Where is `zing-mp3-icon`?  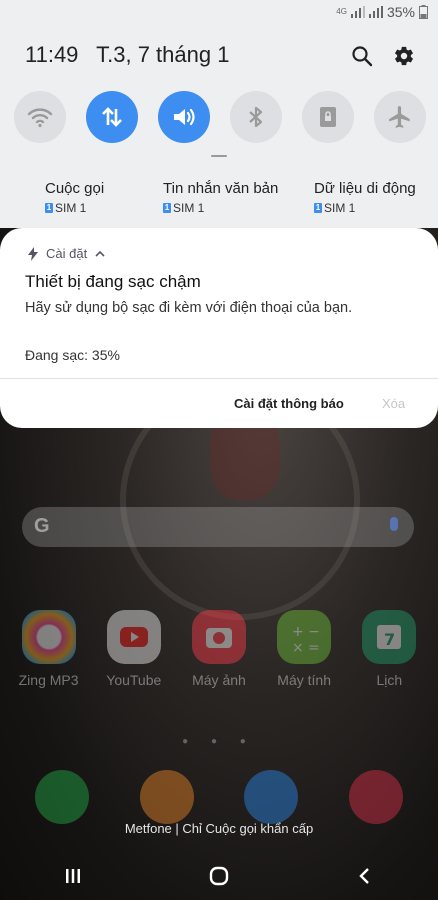
zing-mp3-icon is located at coordinates (48, 637).